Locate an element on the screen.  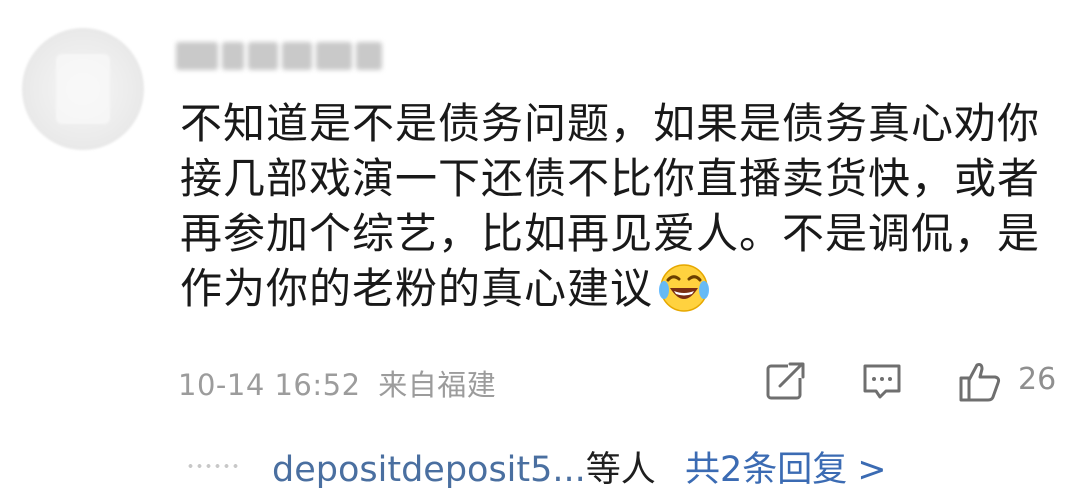
username-blurred is located at coordinates (279, 56).